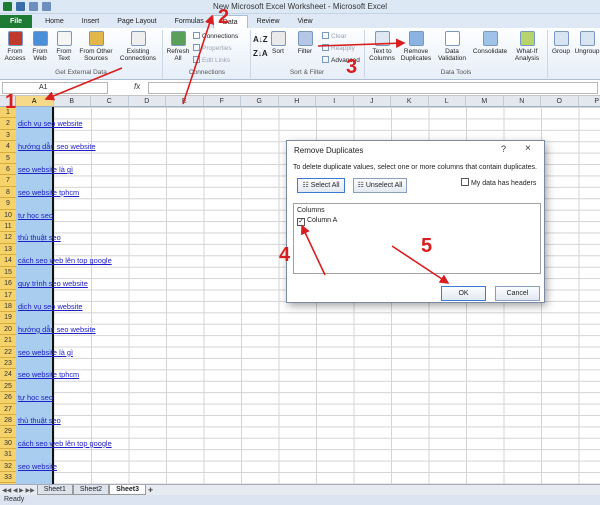 This screenshot has width=600, height=505. Describe the element at coordinates (37, 466) in the screenshot. I see `cell-link-text: seo website` at that location.